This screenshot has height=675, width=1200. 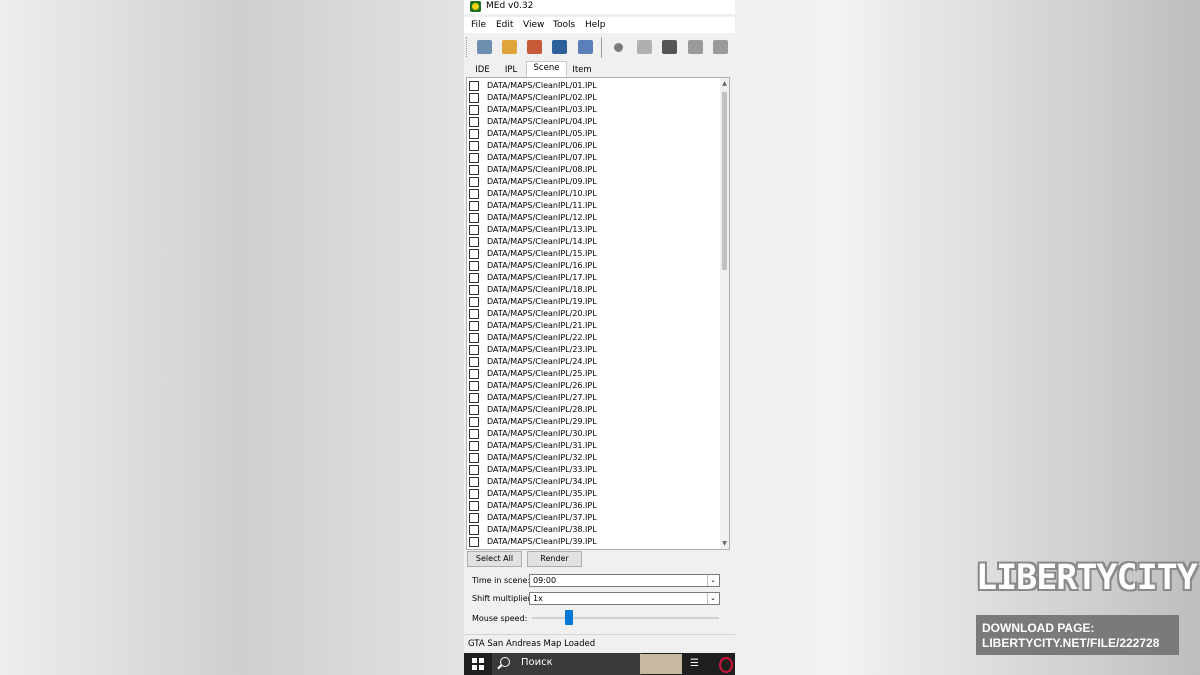 What do you see at coordinates (504, 25) in the screenshot?
I see `menu-edit: Edit` at bounding box center [504, 25].